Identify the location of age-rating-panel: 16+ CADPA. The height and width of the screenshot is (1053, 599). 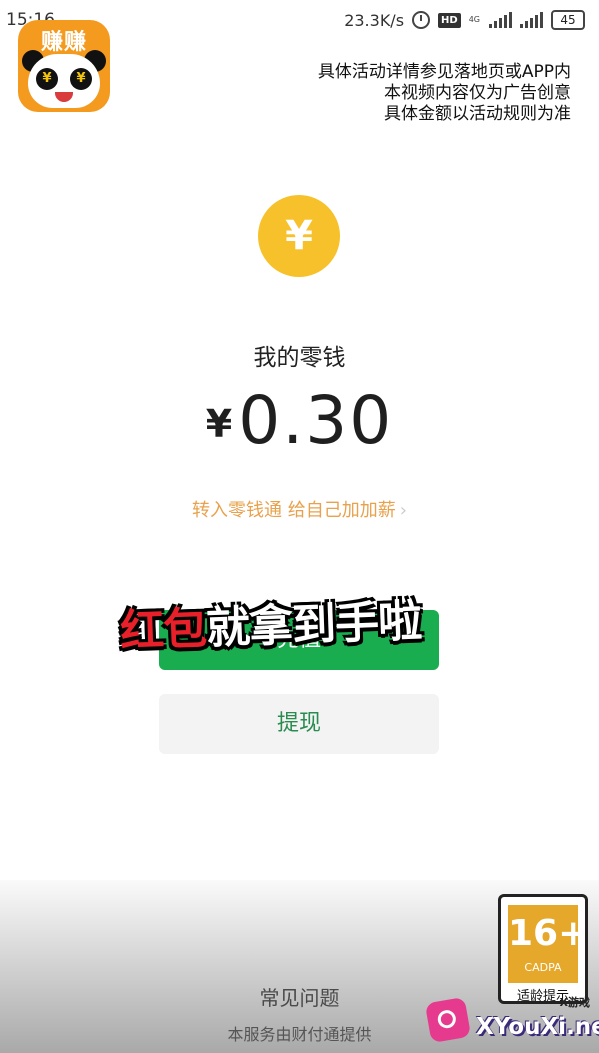
(548, 944).